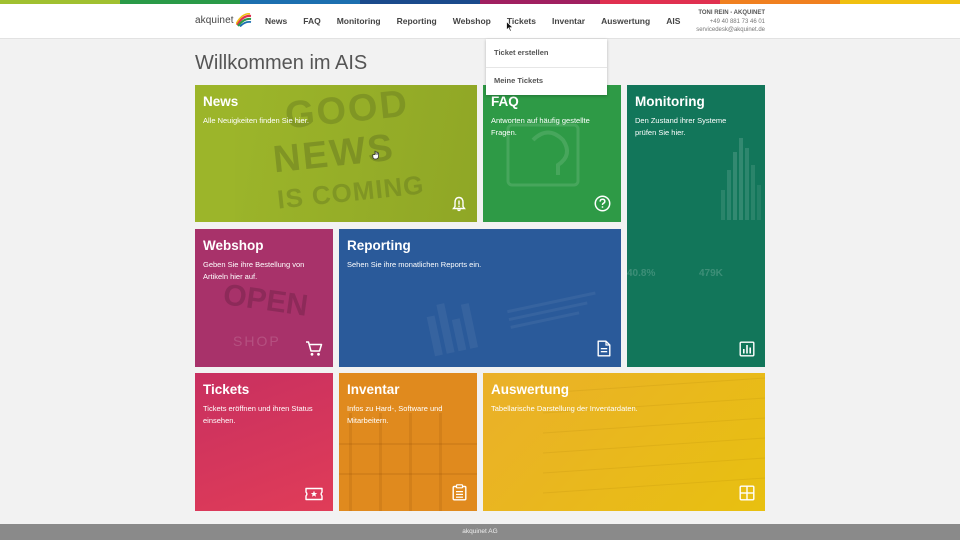 The width and height of the screenshot is (960, 540). I want to click on grid-table-icon, so click(747, 493).